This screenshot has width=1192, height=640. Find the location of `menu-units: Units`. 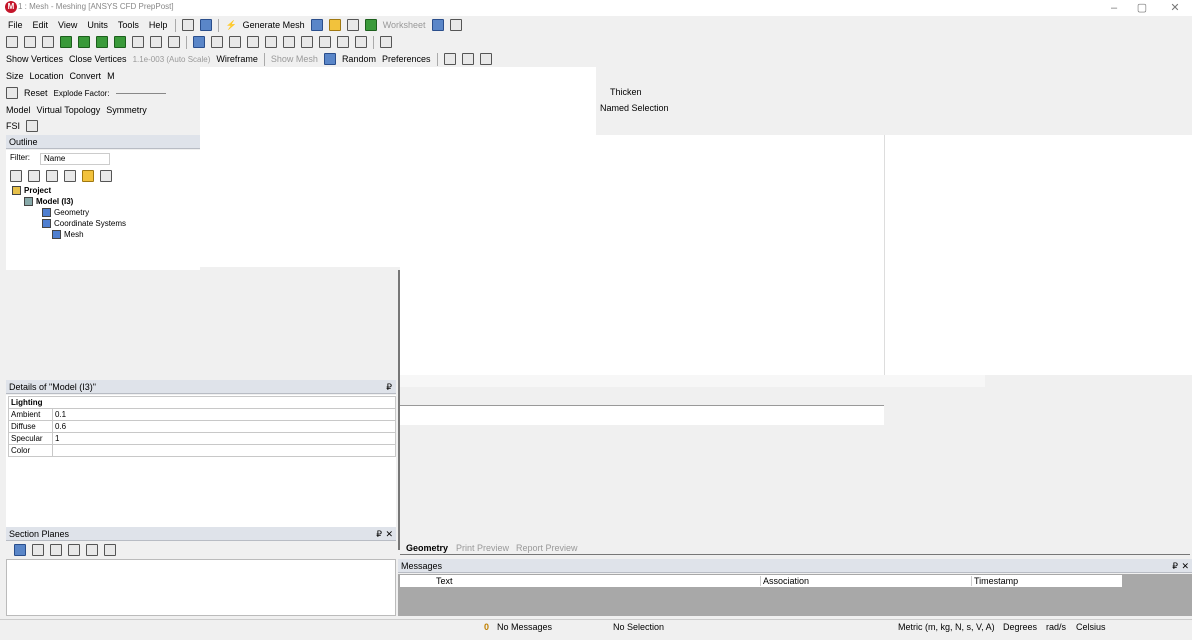

menu-units: Units is located at coordinates (97, 25).